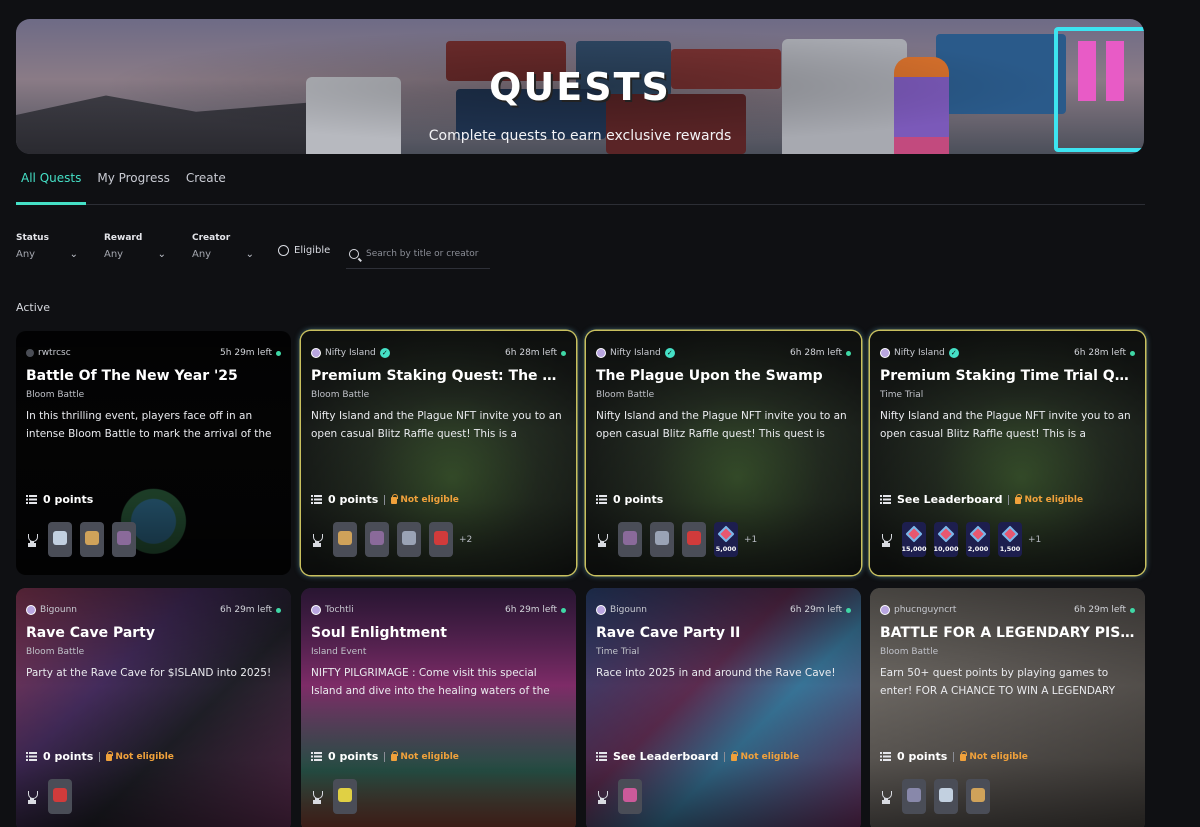  I want to click on reward-filter-label: Reward, so click(123, 238).